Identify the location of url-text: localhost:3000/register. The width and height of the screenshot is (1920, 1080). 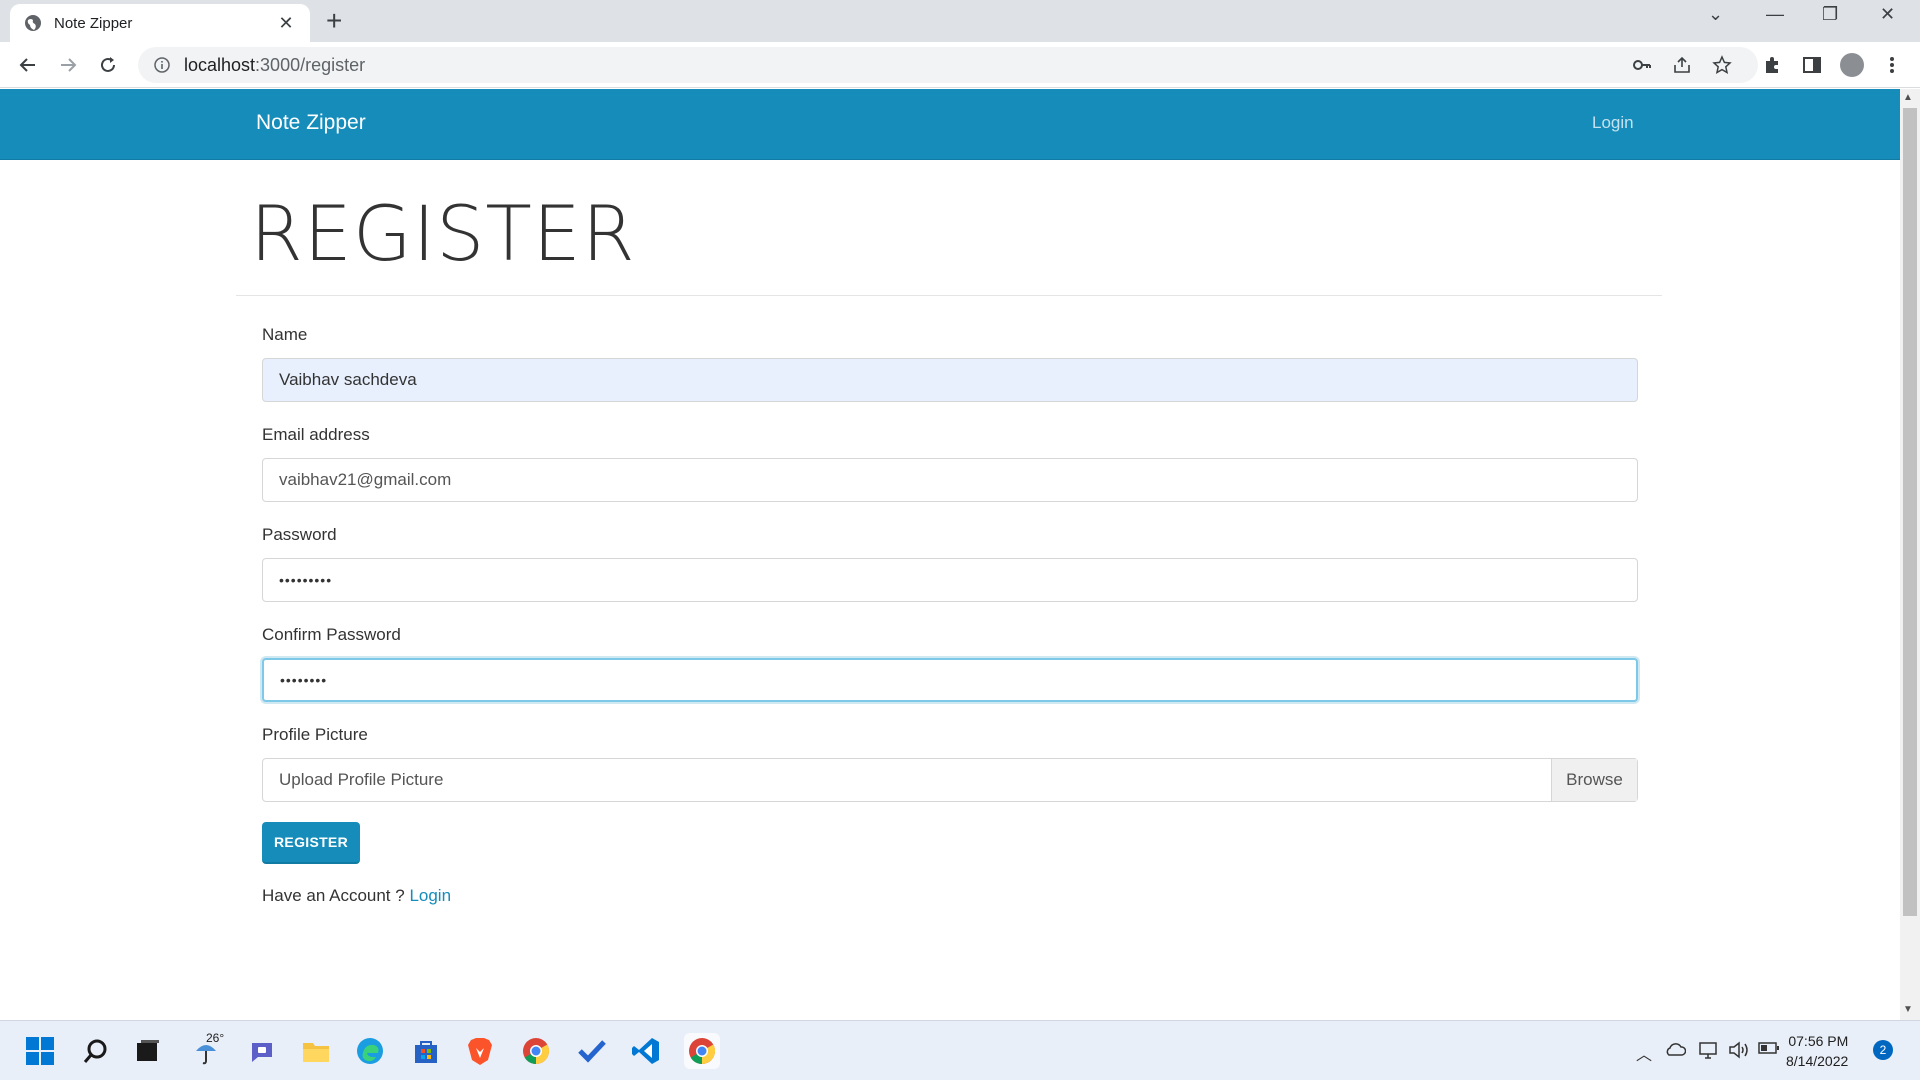
(274, 65).